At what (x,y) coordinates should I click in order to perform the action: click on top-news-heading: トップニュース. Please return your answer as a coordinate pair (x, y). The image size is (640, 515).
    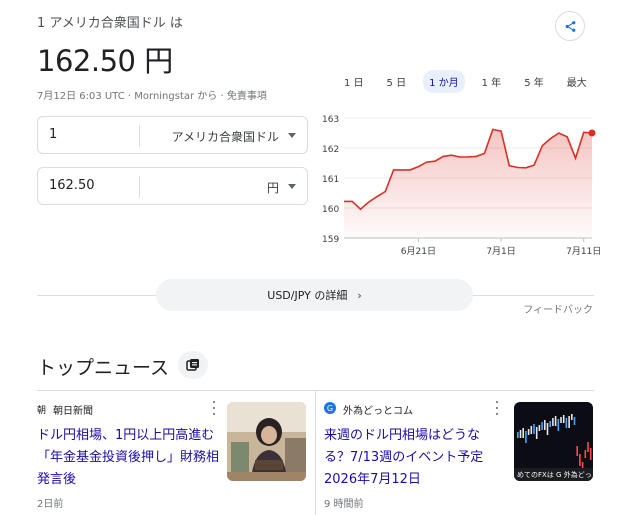
    Looking at the image, I should click on (103, 368).